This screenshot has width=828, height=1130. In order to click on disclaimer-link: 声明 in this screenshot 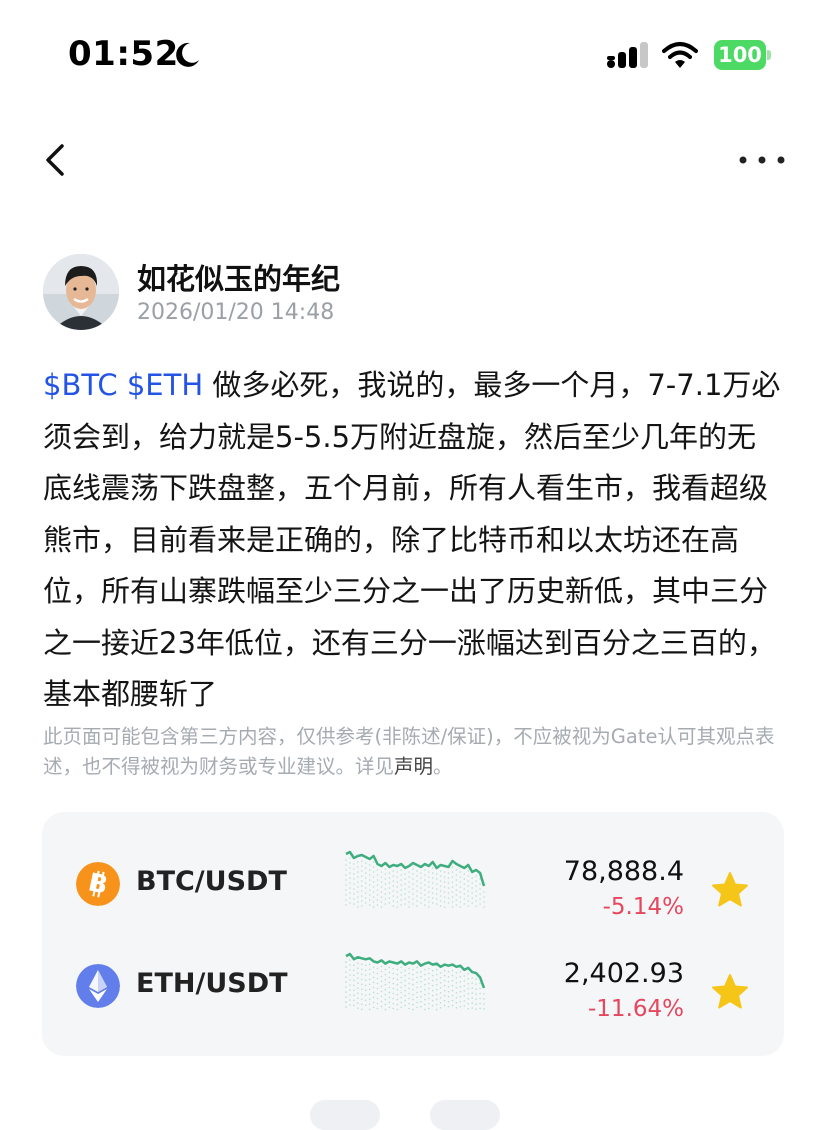, I will do `click(413, 766)`.